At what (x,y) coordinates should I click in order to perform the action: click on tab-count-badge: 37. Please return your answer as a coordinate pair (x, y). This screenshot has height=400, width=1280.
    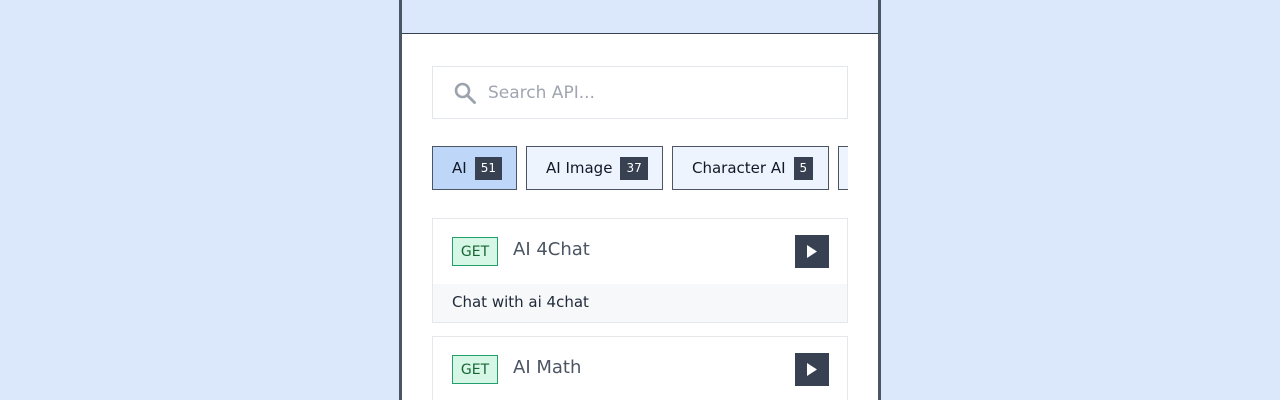
    Looking at the image, I should click on (634, 168).